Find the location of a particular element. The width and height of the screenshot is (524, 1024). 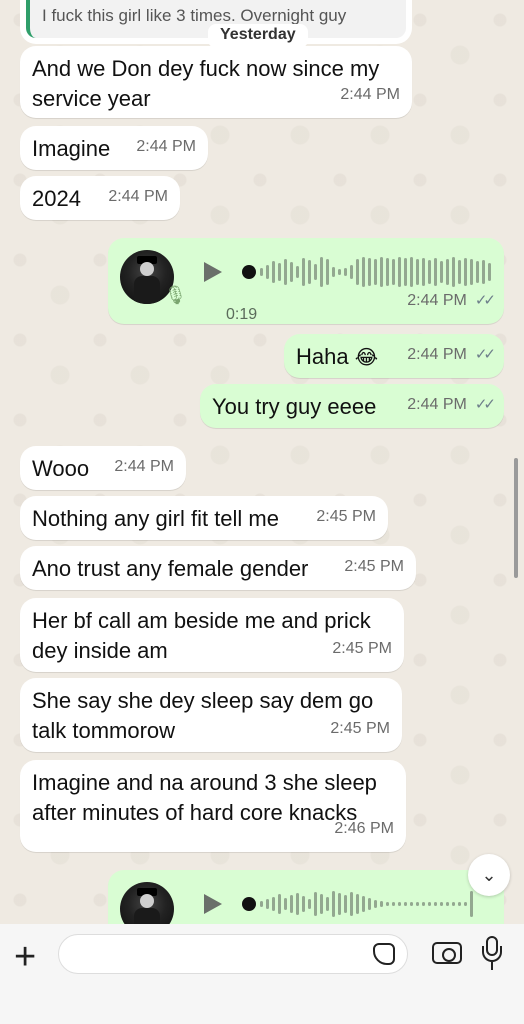

scroll-down-button: ⌄ is located at coordinates (489, 875).